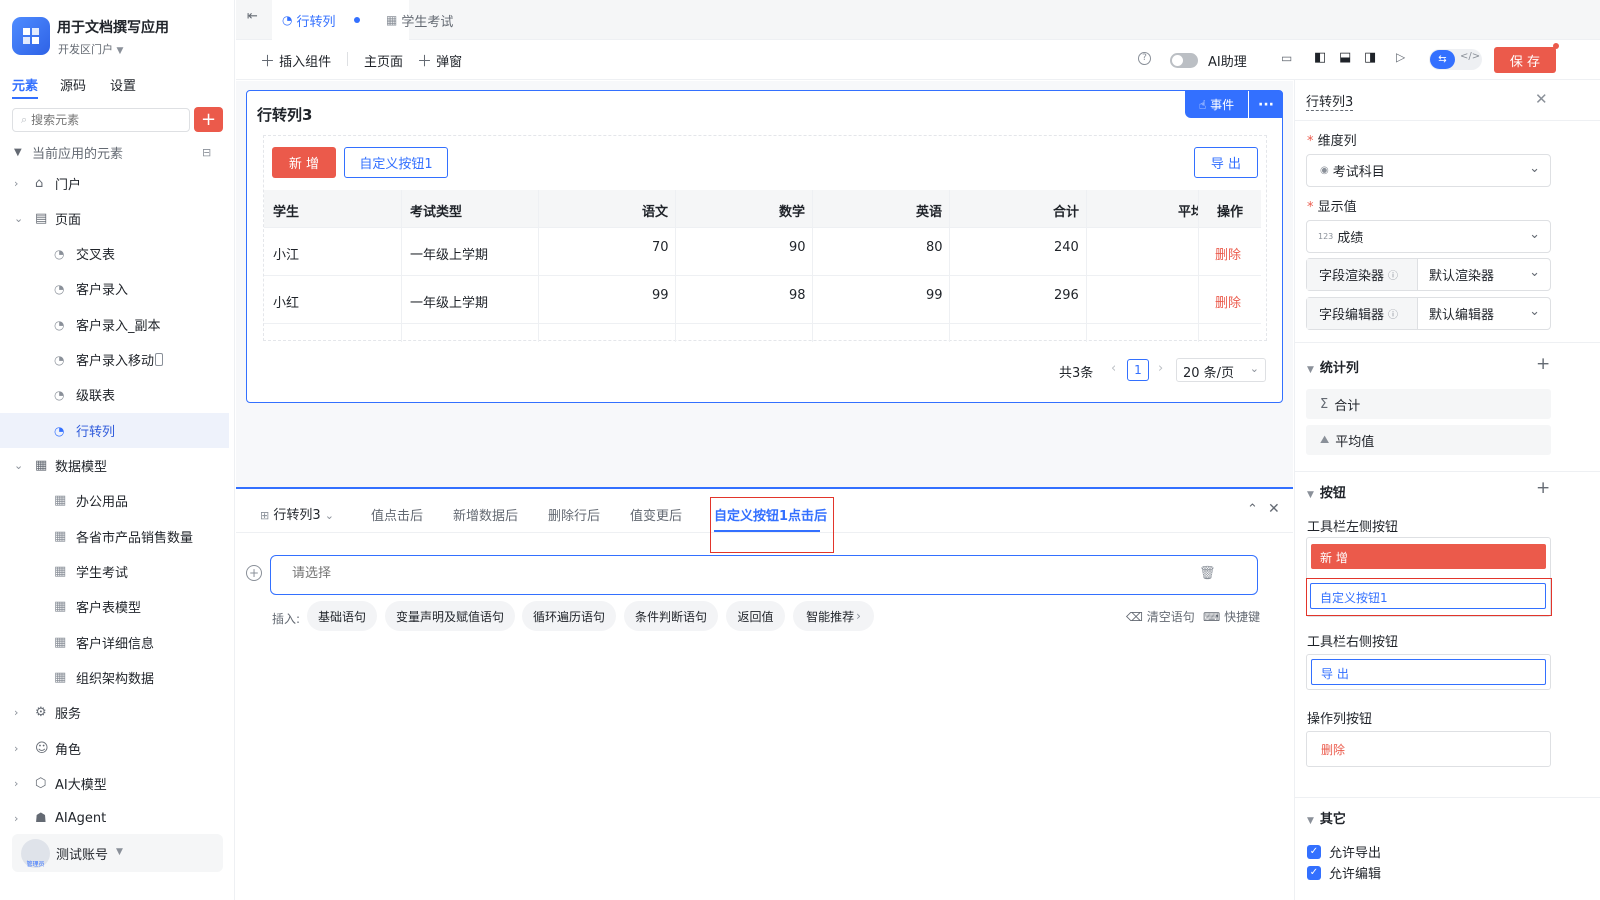 The image size is (1600, 900). Describe the element at coordinates (1160, 368) in the screenshot. I see `next-page-icon: ›` at that location.